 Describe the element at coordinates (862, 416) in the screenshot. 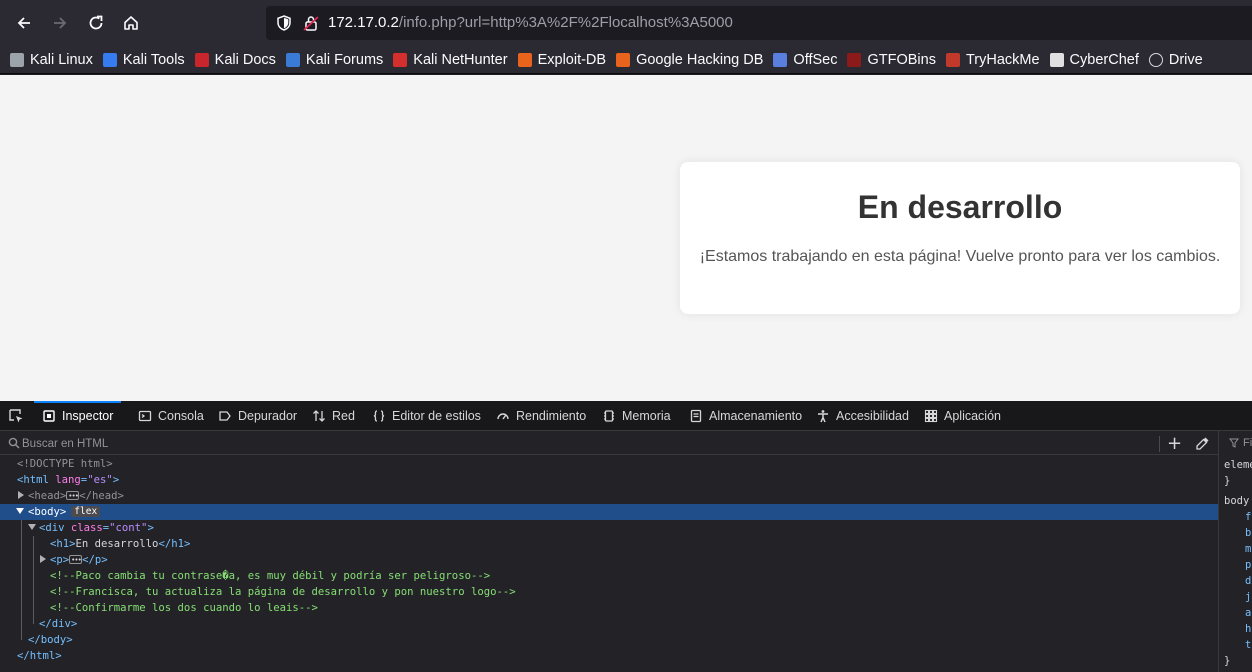

I see `tab-accesibilidad: Accesibilidad` at that location.